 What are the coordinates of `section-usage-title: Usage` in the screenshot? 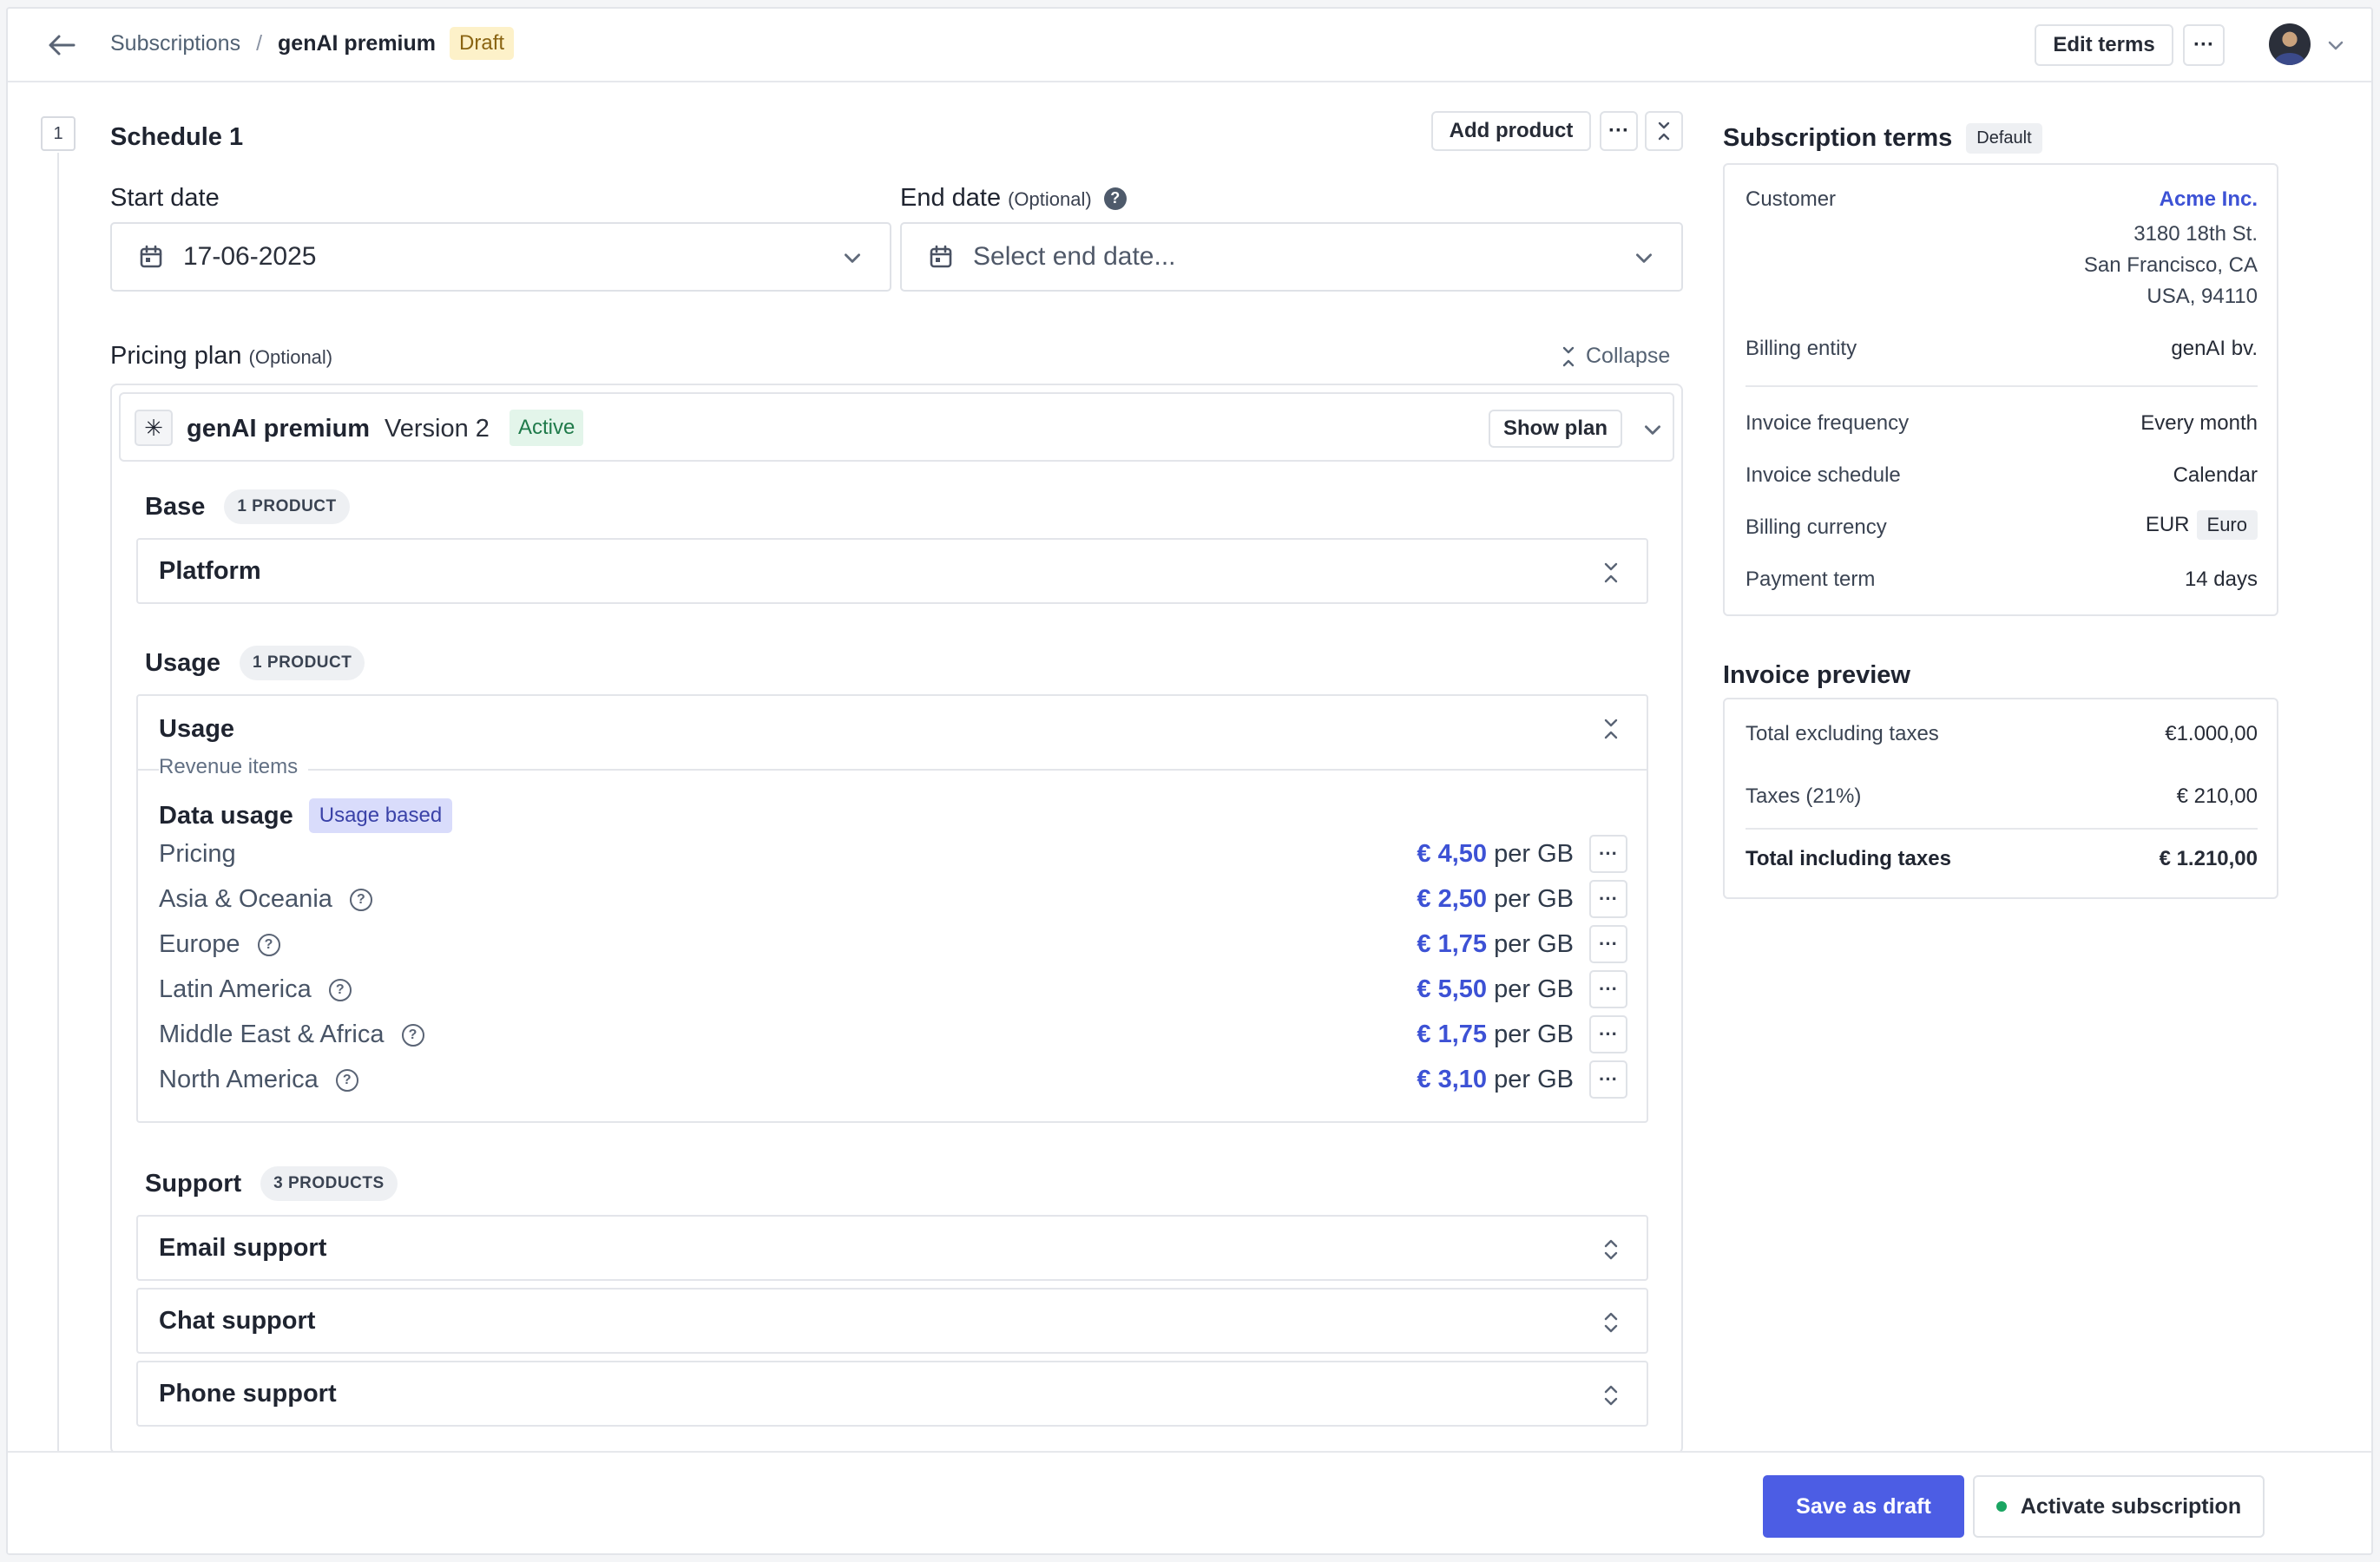 It's located at (183, 662).